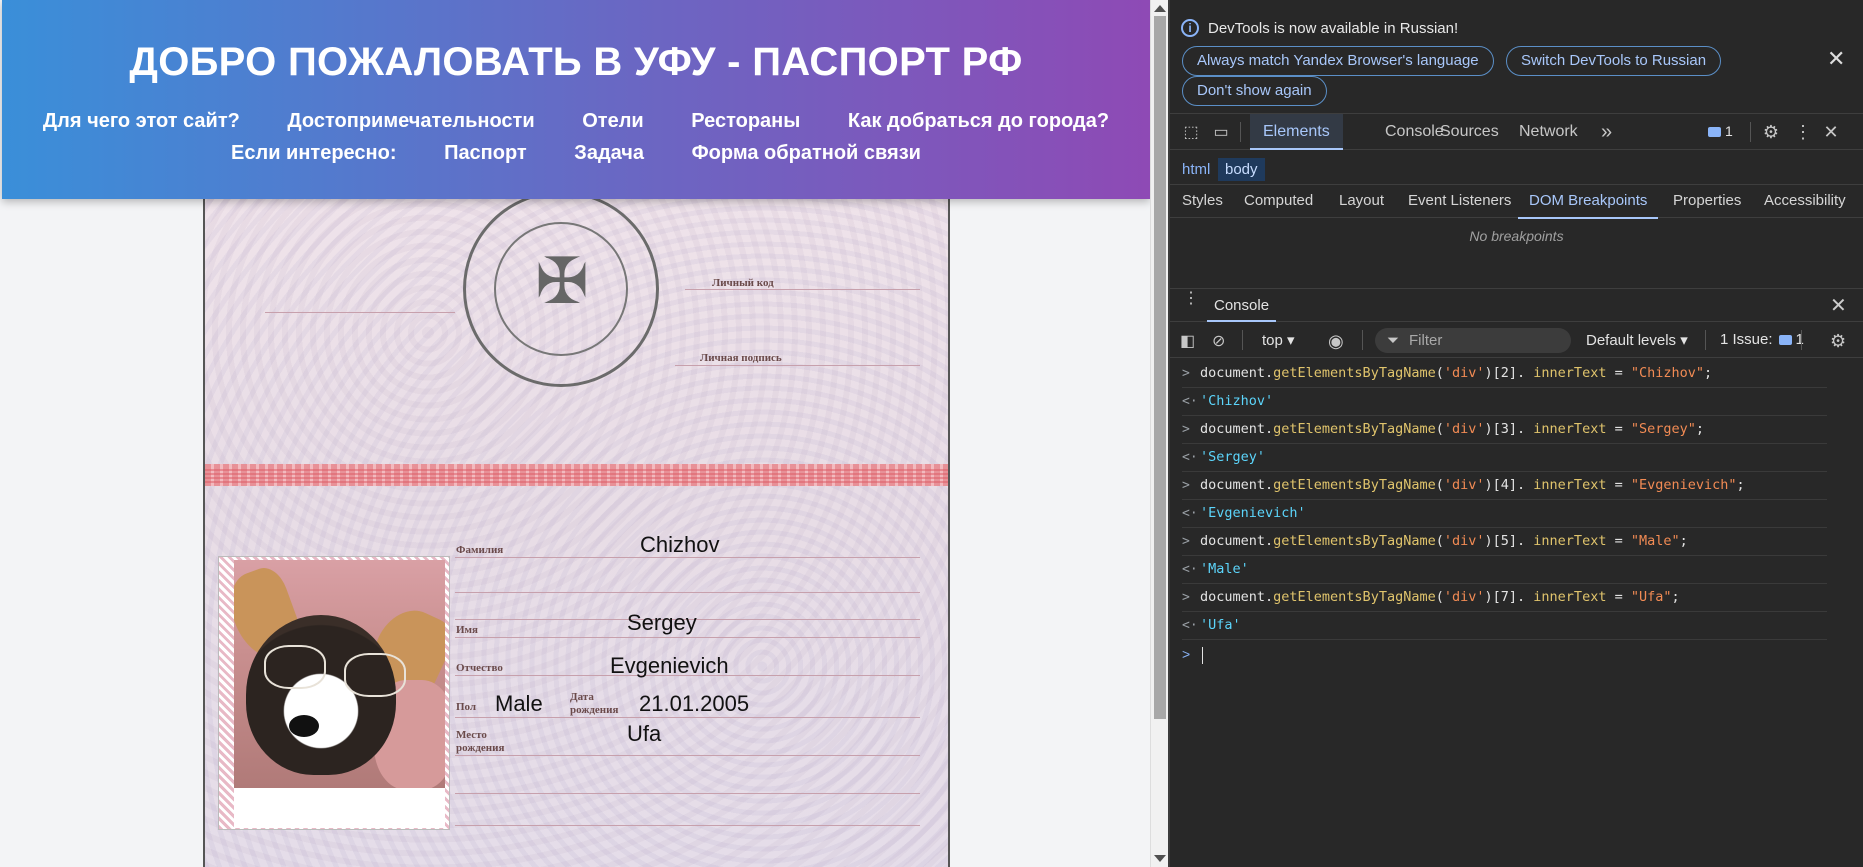 The height and width of the screenshot is (867, 1863). I want to click on issues-badge: 1, so click(1720, 131).